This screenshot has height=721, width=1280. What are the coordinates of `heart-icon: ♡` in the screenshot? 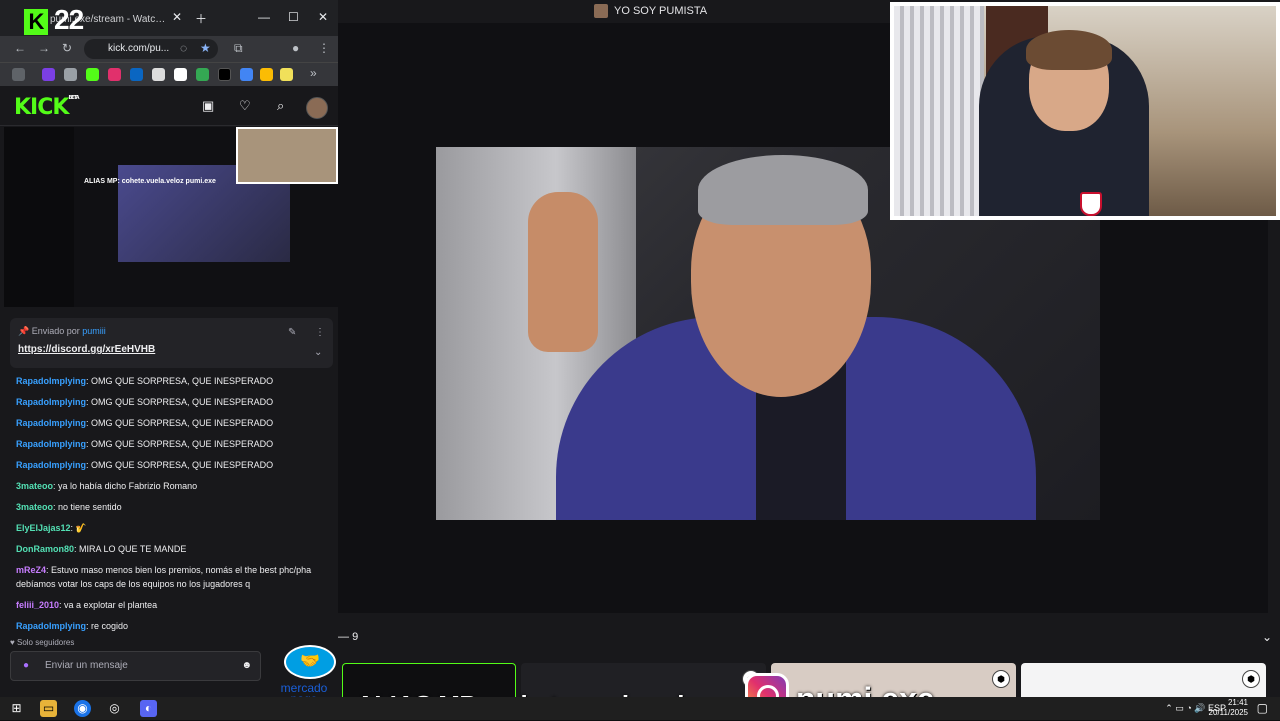 It's located at (245, 106).